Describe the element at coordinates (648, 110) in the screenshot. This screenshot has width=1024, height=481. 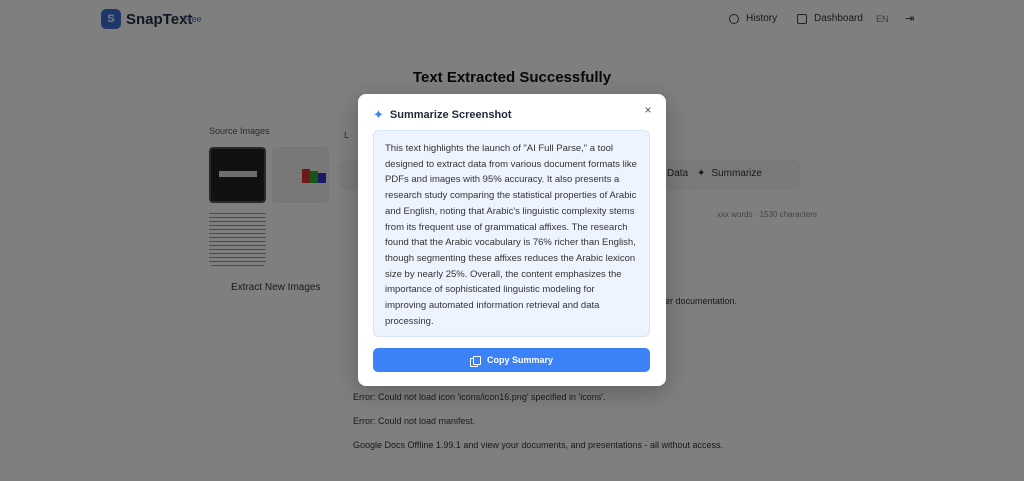
I see `close-button: ×` at that location.